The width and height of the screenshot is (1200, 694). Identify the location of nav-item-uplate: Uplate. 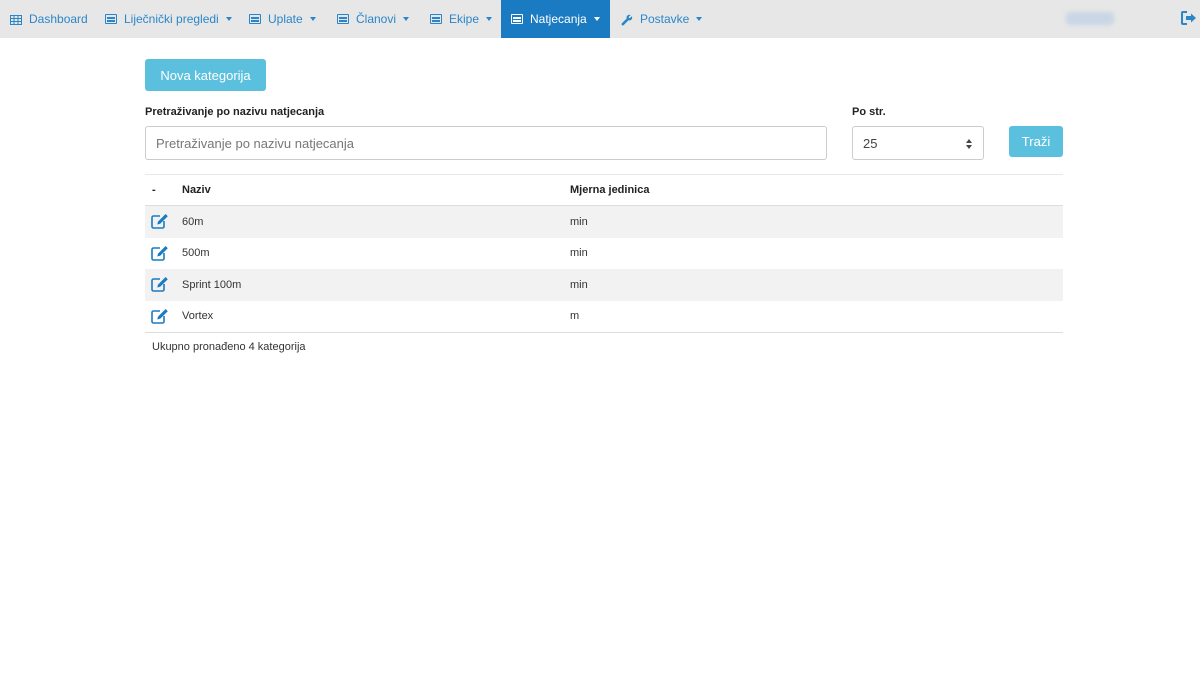
(282, 19).